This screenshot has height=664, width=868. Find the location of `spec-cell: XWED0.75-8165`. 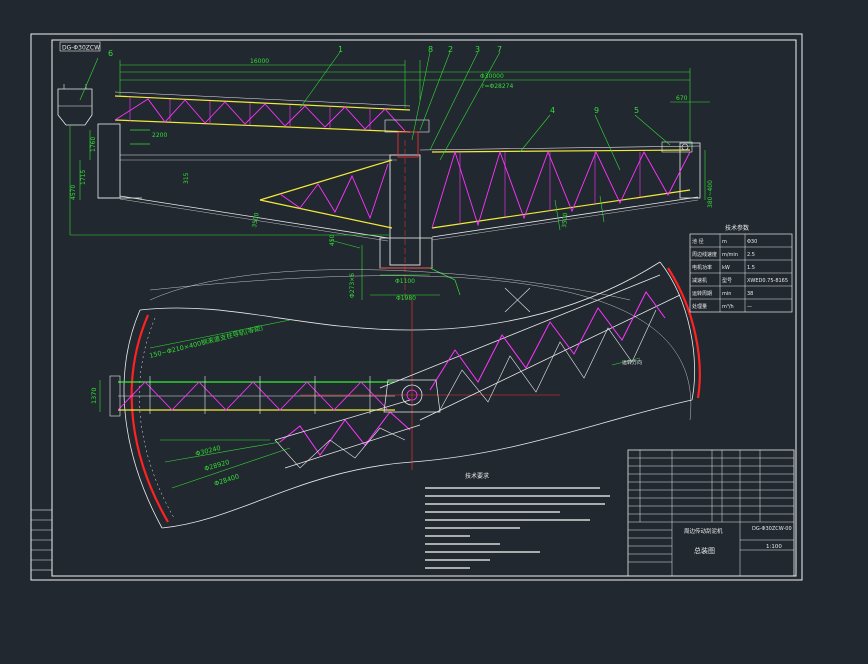

spec-cell: XWED0.75-8165 is located at coordinates (767, 281).